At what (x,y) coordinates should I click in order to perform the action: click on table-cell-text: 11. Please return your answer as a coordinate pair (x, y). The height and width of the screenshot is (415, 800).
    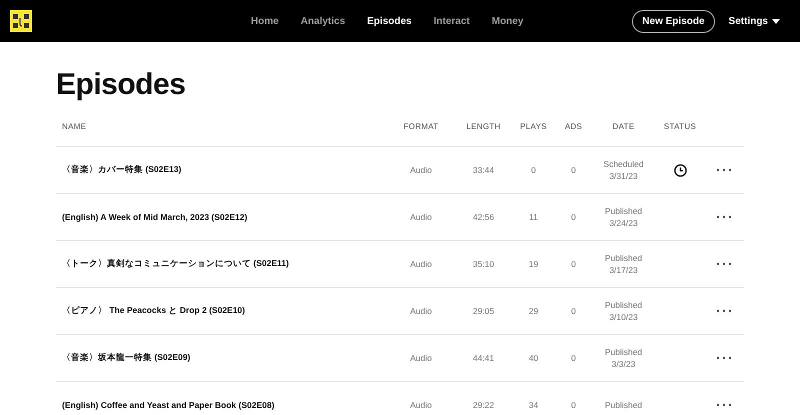
    Looking at the image, I should click on (533, 217).